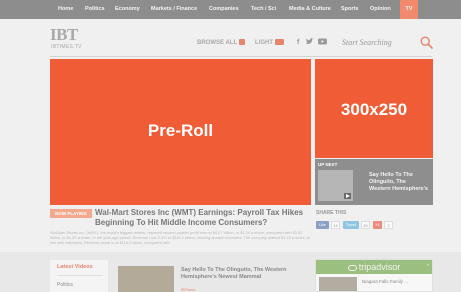  I want to click on browse-all-label: BROWSE ALL, so click(217, 43).